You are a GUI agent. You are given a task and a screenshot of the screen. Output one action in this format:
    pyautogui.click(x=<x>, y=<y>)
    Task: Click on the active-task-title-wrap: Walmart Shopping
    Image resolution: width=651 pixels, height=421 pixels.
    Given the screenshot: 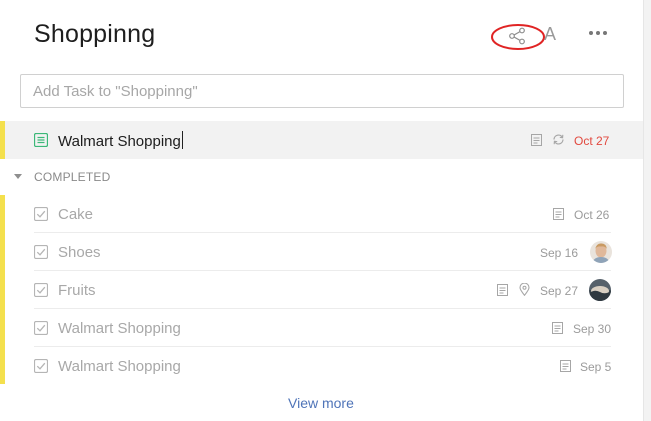 What is the action you would take?
    pyautogui.click(x=120, y=140)
    